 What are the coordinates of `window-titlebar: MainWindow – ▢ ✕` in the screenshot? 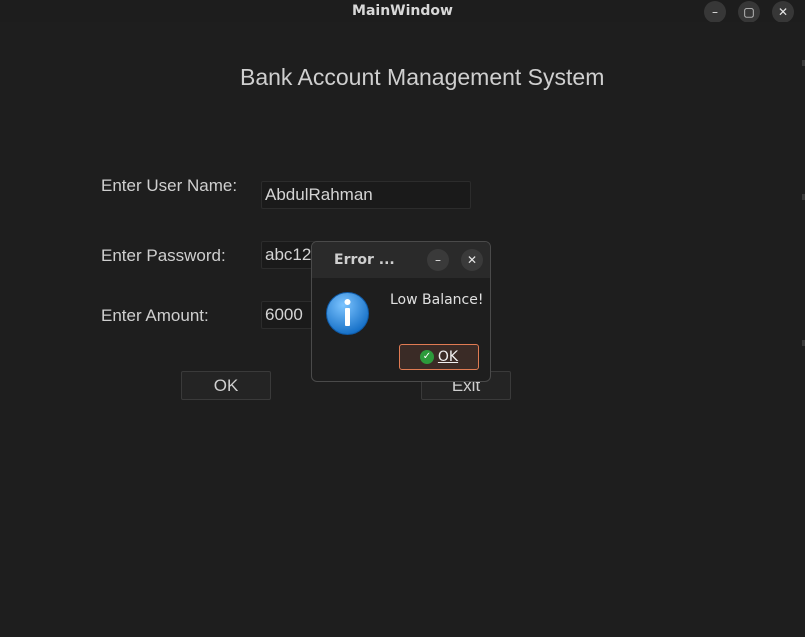 It's located at (402, 11).